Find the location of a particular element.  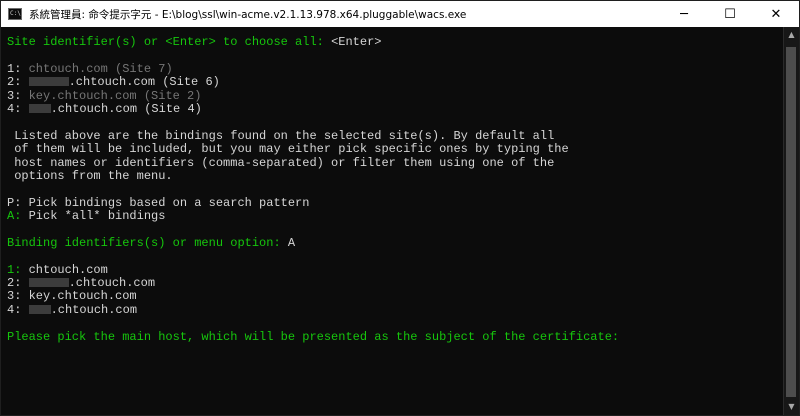

binding-line-2: 2: .chtouch.com is located at coordinates (81, 283).